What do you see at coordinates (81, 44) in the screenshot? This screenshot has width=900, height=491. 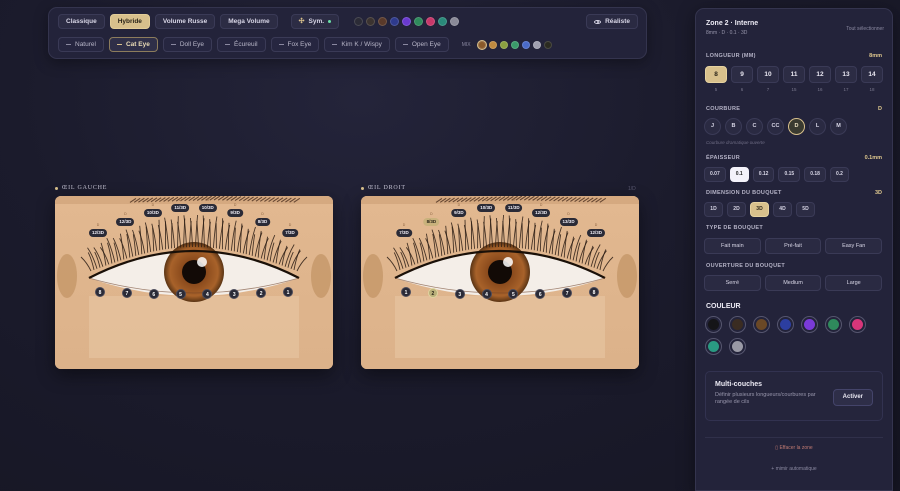 I see `shape-naturel-button: Naturel` at bounding box center [81, 44].